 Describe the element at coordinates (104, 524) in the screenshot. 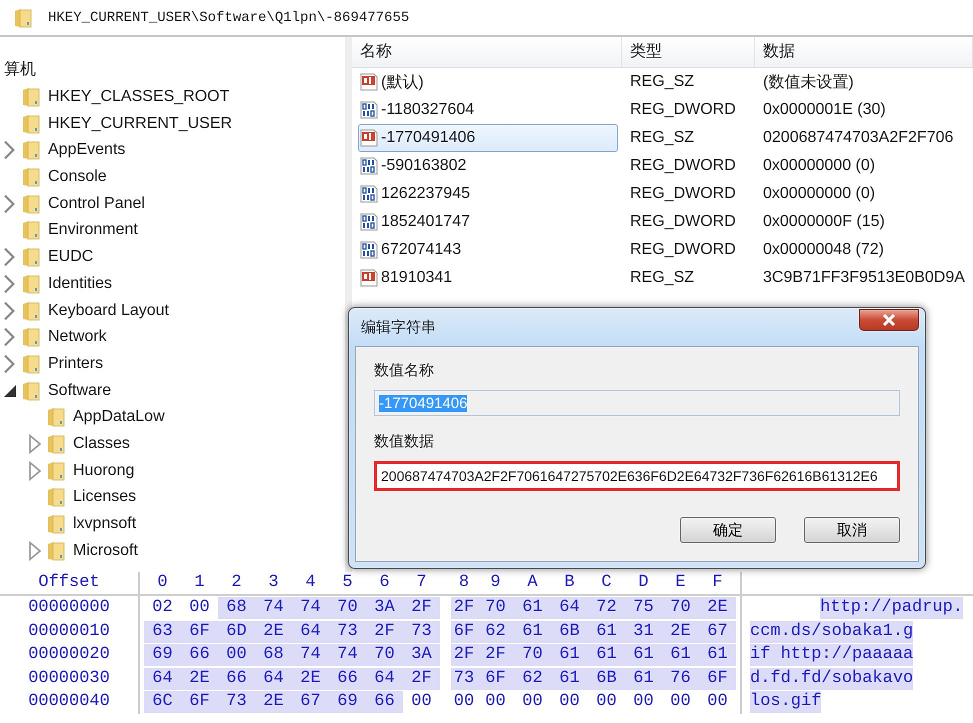

I see `tree-item: lxvpnsoft` at that location.